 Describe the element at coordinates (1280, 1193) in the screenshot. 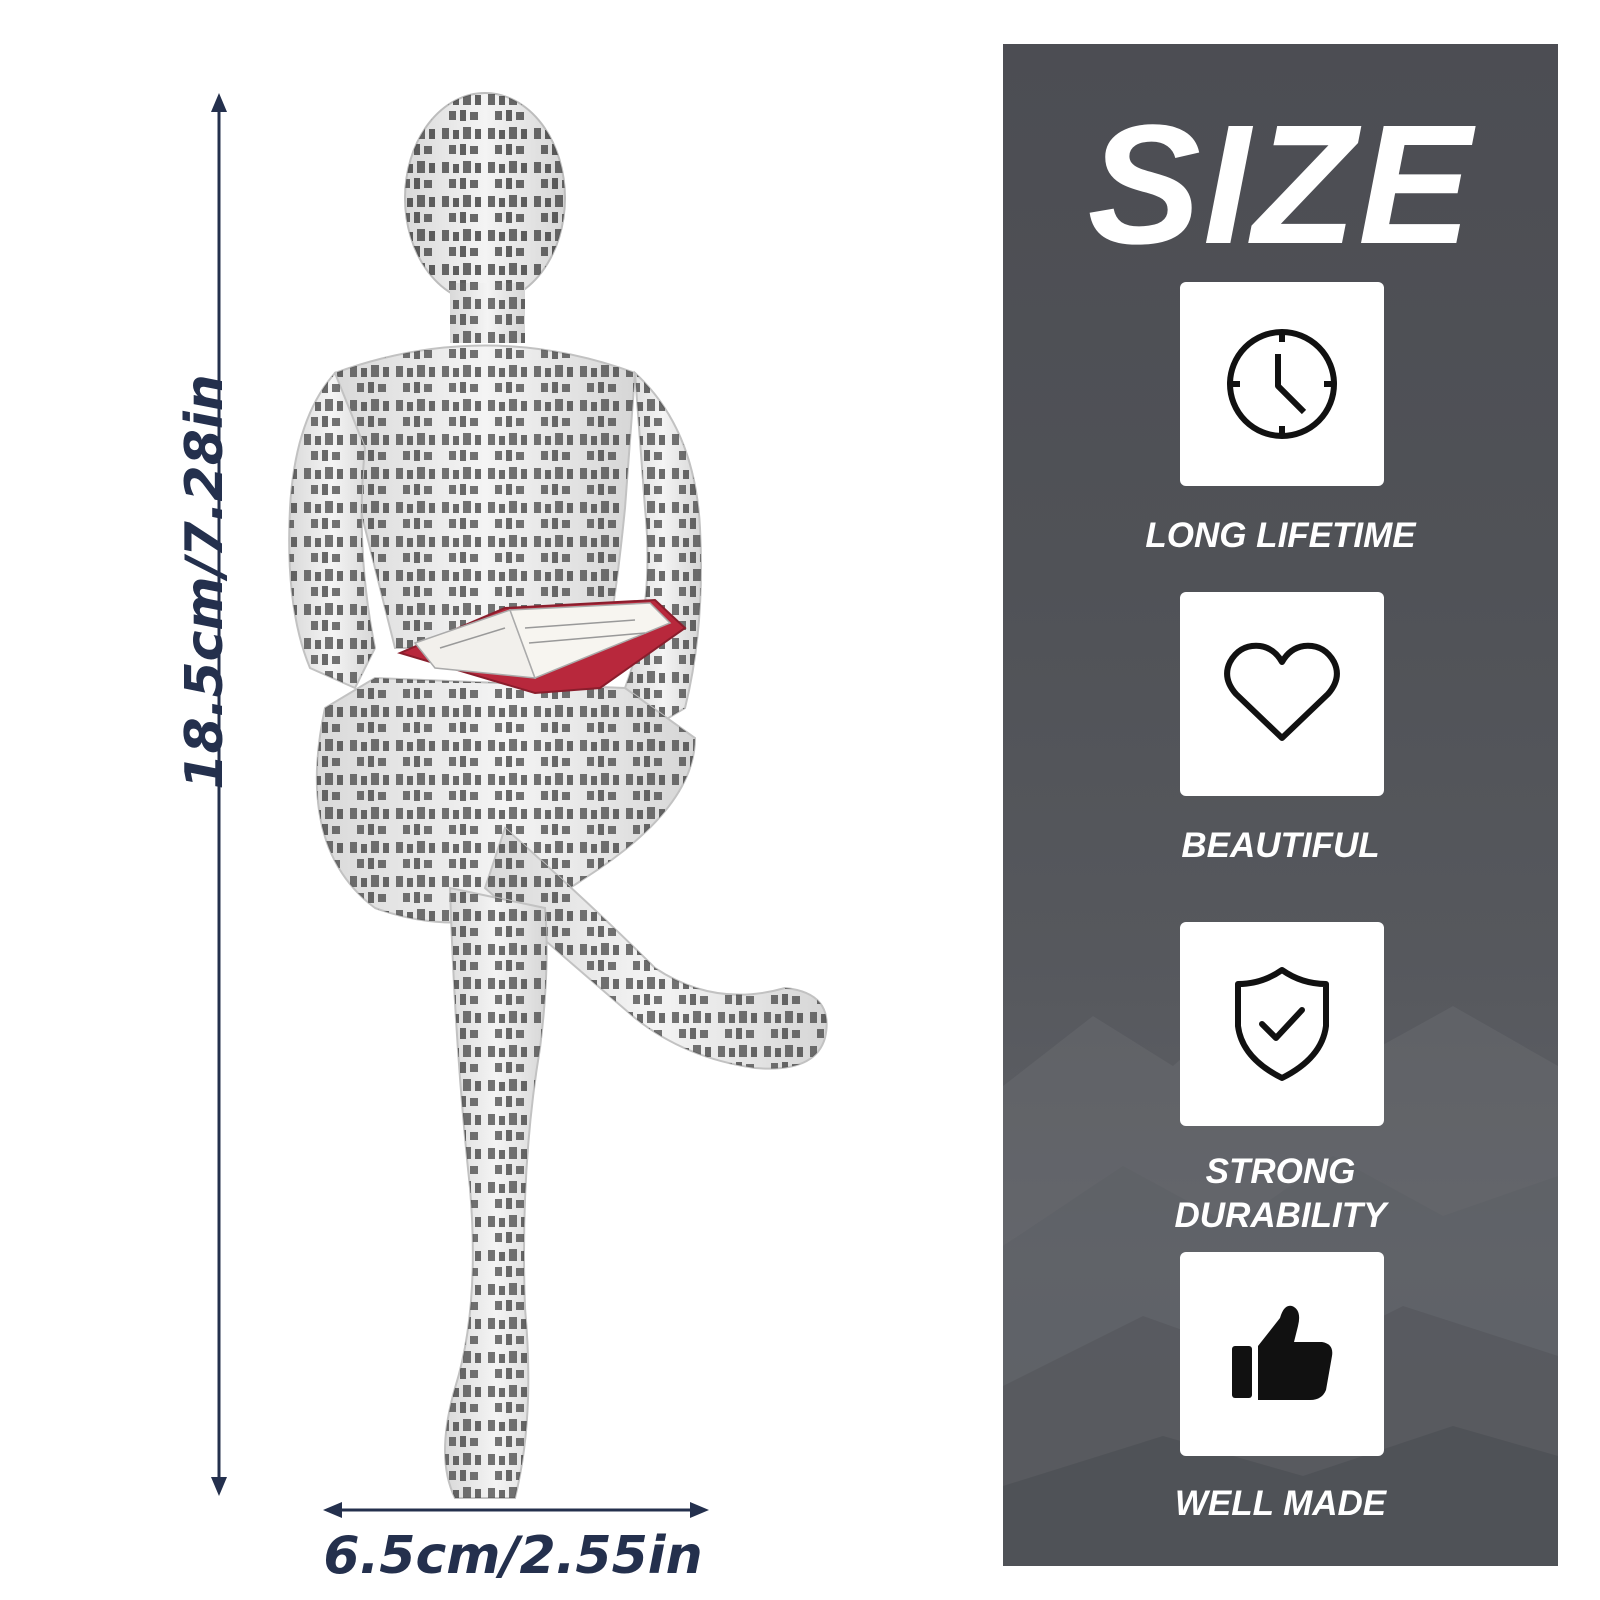

I see `feature-label: STRONG DURABILITY` at that location.